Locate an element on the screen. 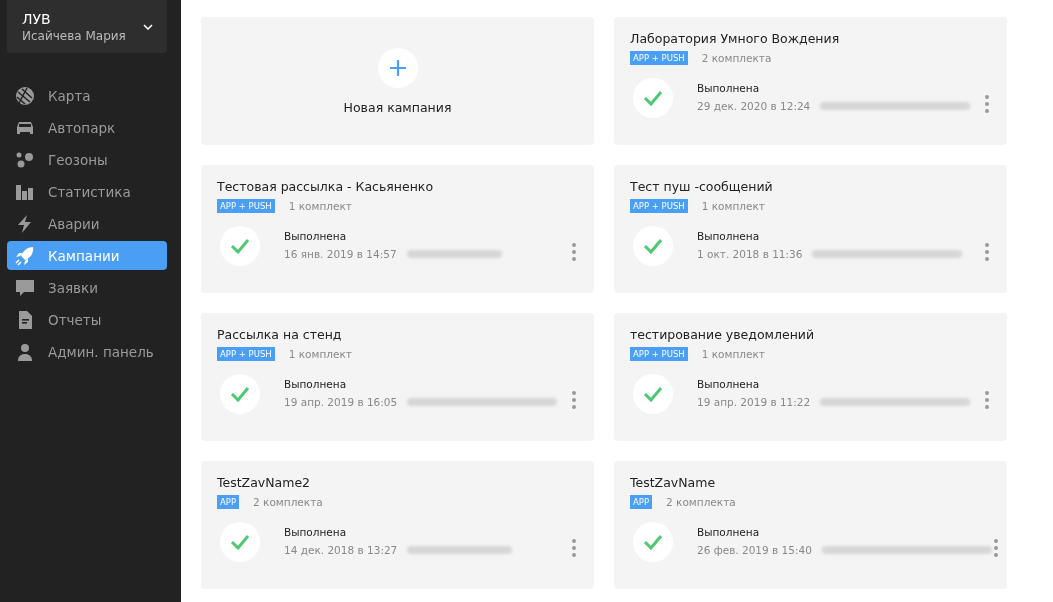  campaign-card: TestZavName2 APP 2 комплекта Выполнена 14 дек. 2018 в 13:27 is located at coordinates (397, 525).